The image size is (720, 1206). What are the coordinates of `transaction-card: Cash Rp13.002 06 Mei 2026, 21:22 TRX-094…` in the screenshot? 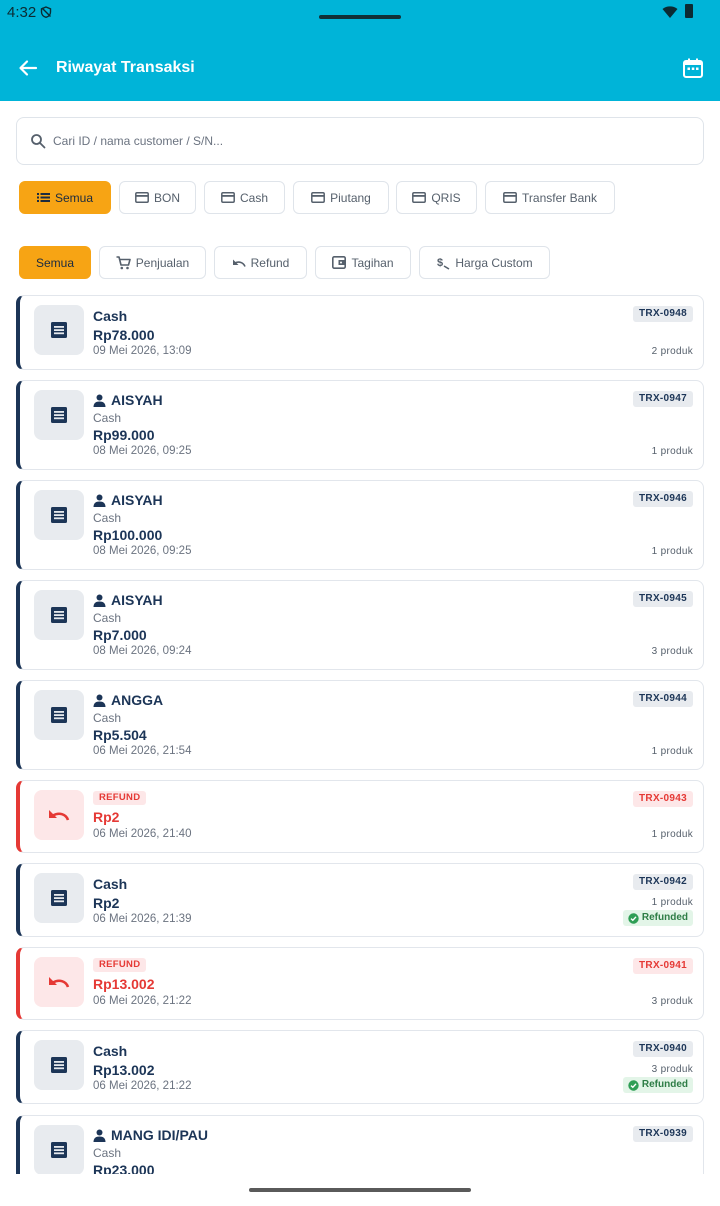 It's located at (360, 1067).